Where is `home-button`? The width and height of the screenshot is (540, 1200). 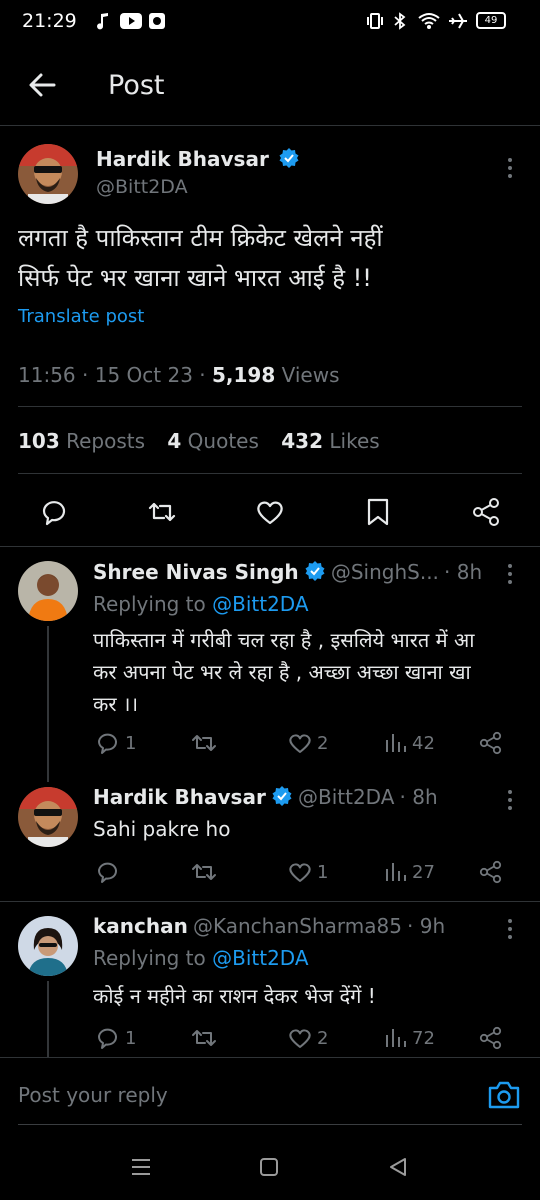 home-button is located at coordinates (269, 1167).